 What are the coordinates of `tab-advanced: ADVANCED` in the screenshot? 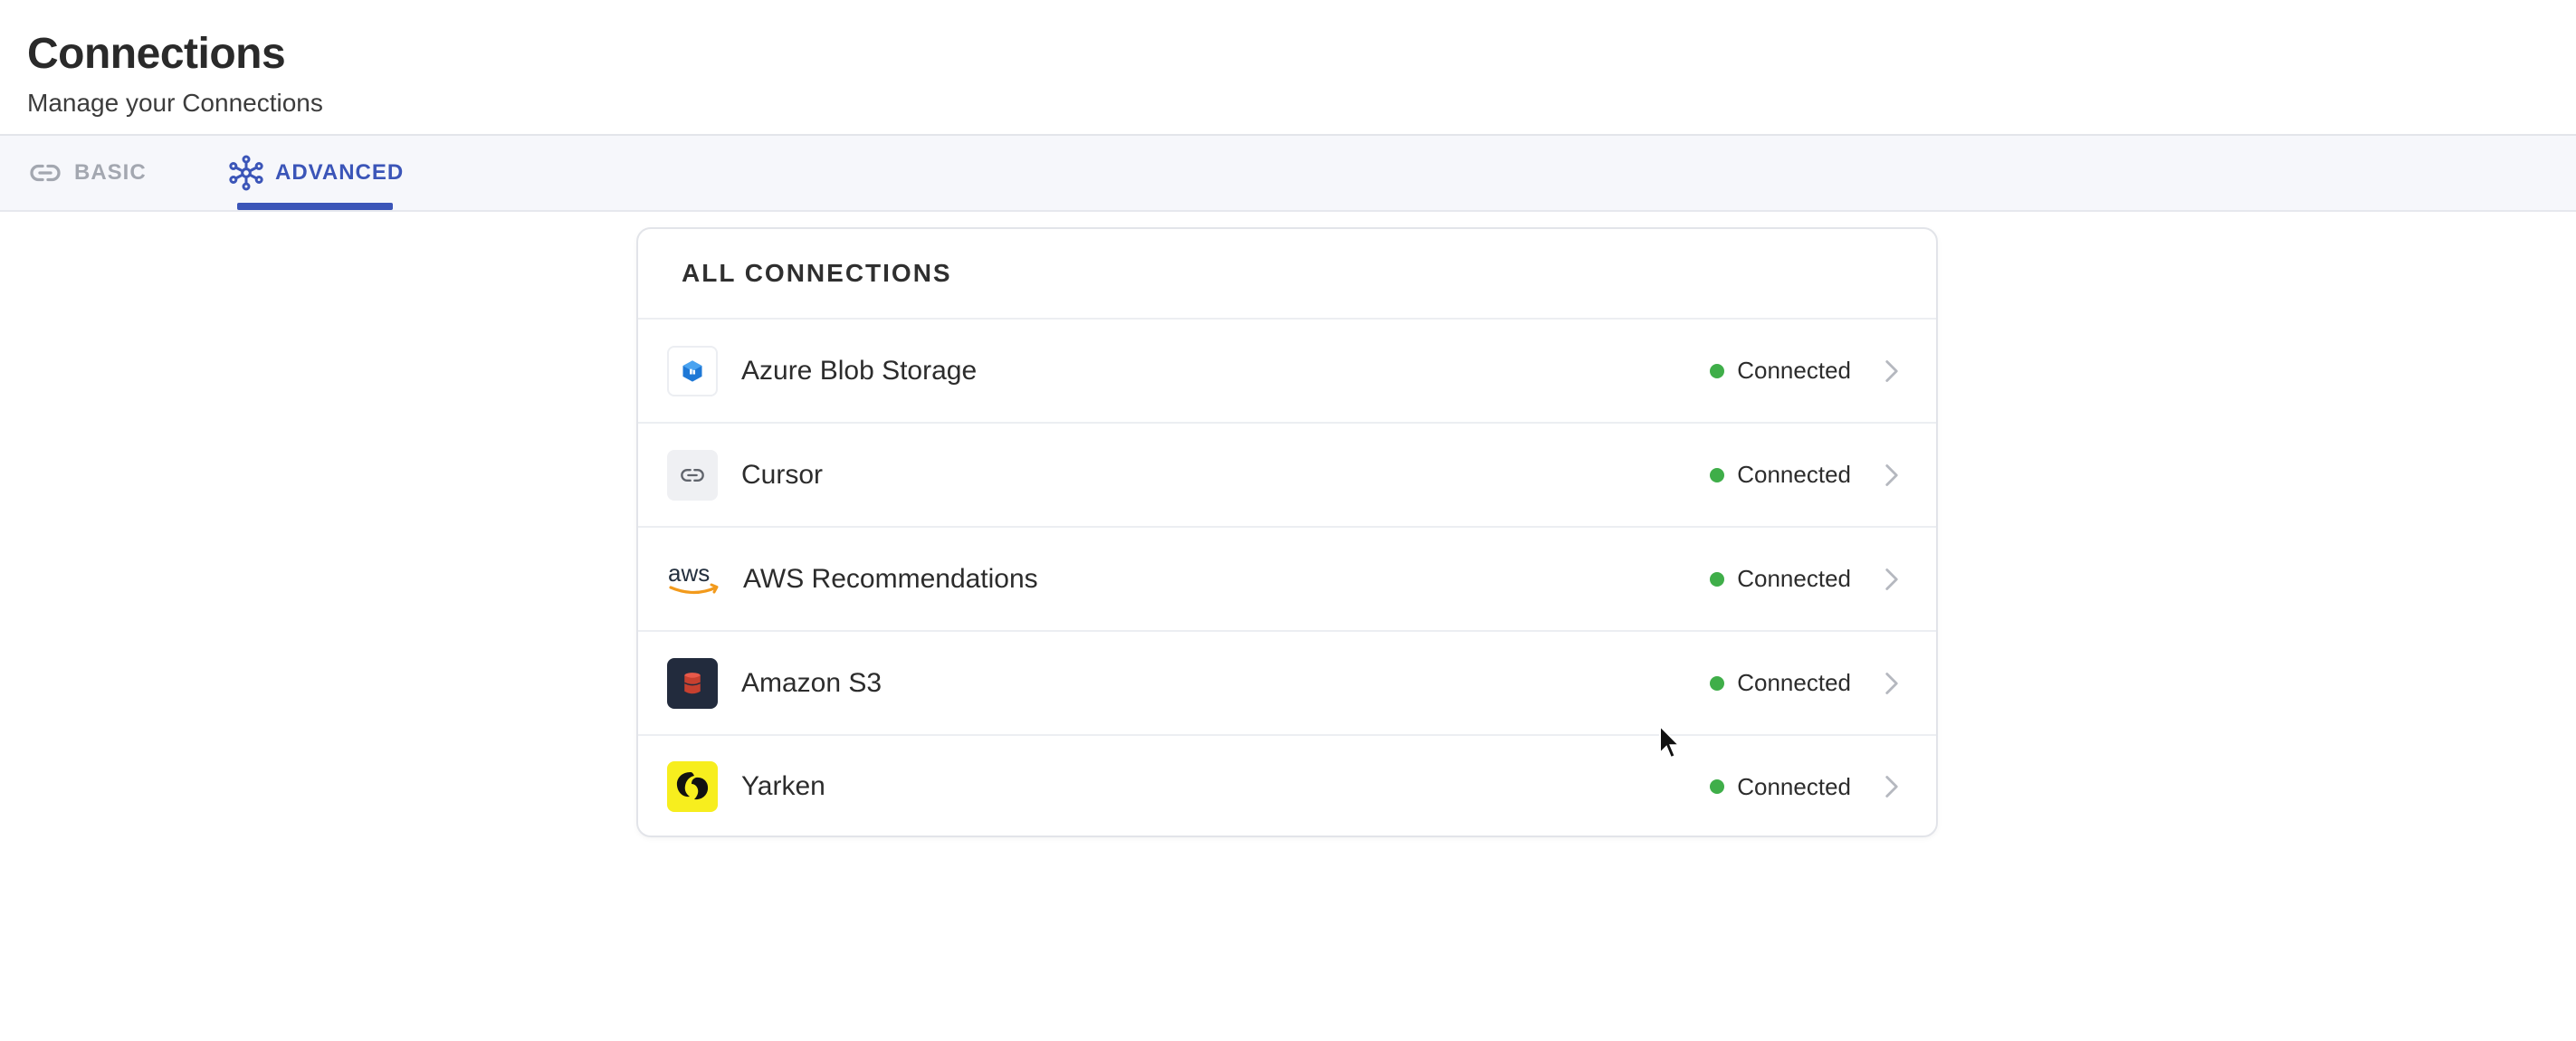 It's located at (316, 173).